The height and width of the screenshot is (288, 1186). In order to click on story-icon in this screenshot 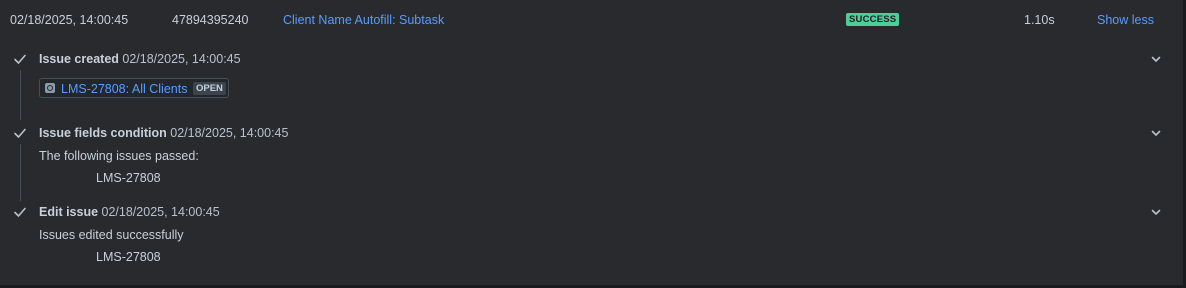, I will do `click(50, 88)`.